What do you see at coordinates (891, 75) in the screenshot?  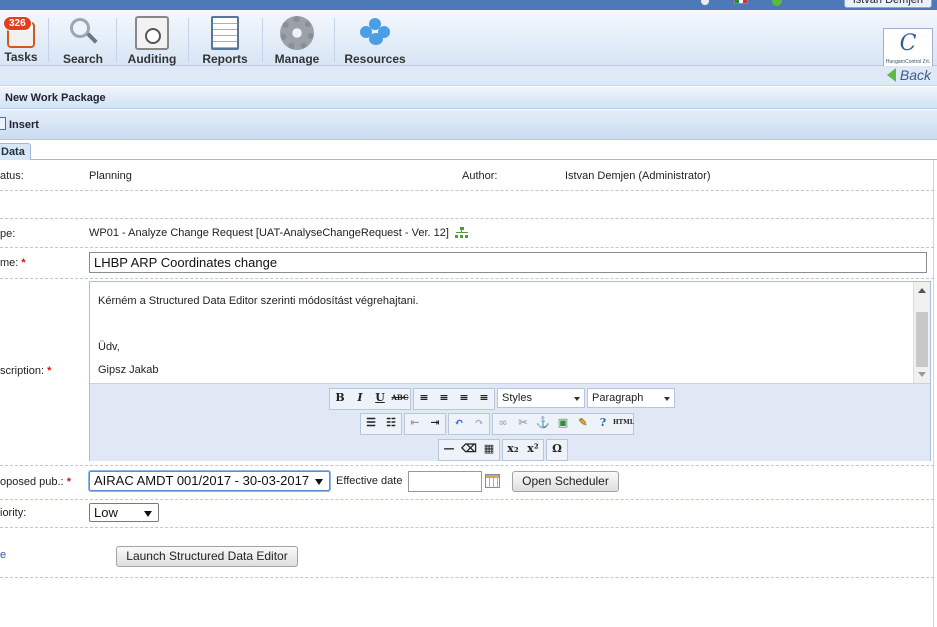 I see `back-arrow-icon` at bounding box center [891, 75].